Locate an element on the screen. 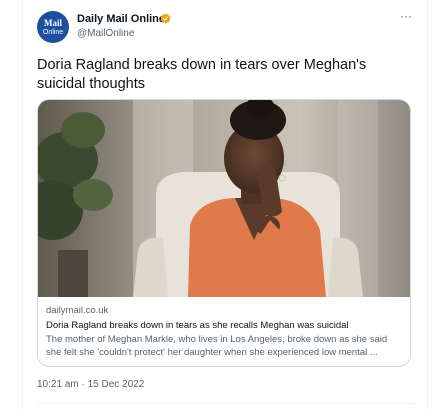 The width and height of the screenshot is (442, 409). divider is located at coordinates (226, 403).